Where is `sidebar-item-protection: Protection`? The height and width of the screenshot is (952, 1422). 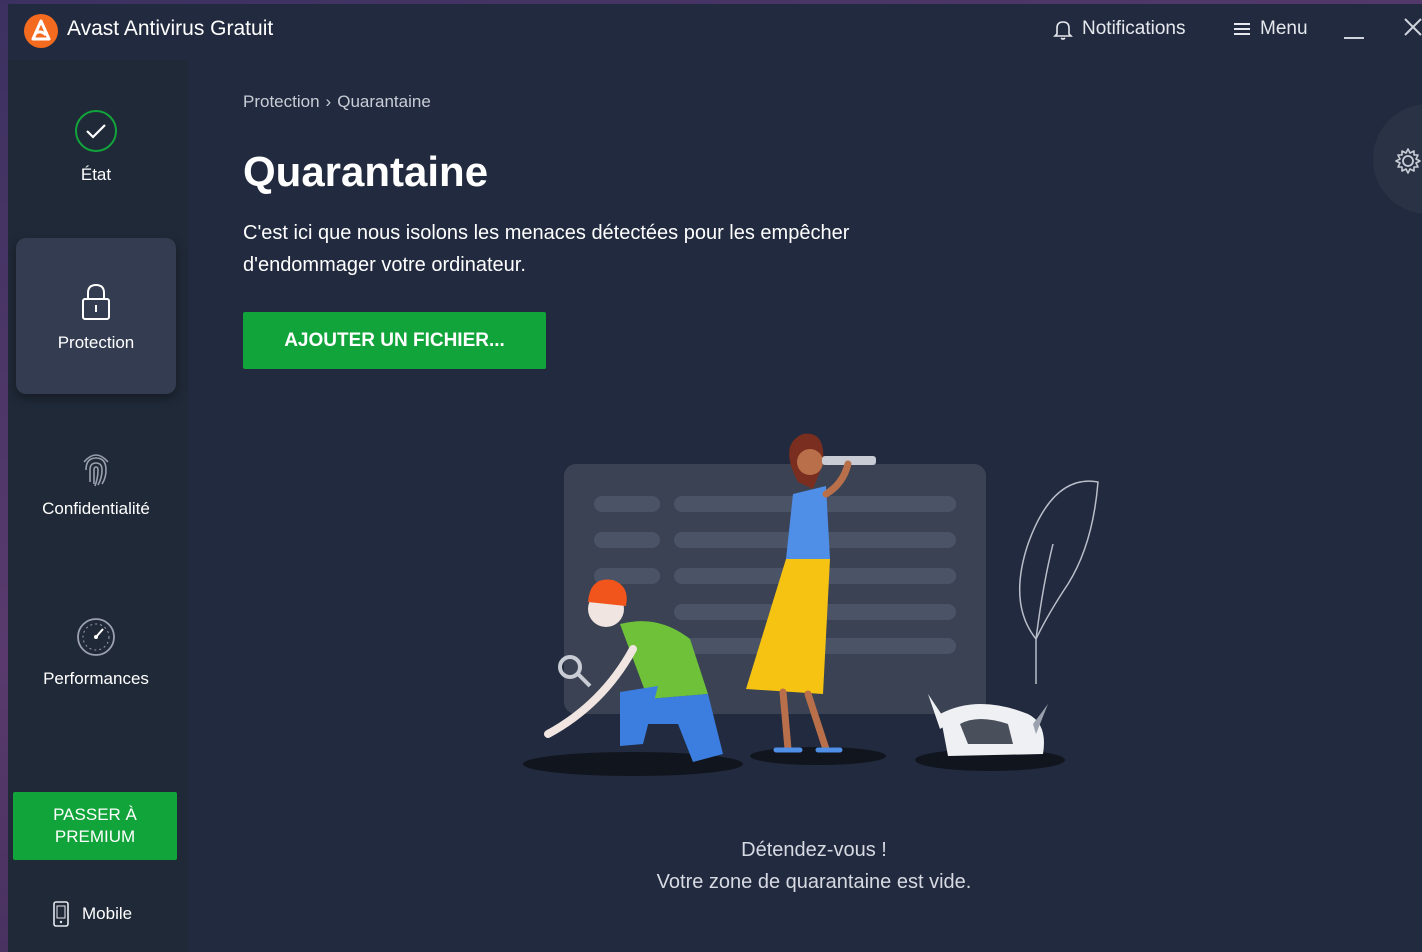
sidebar-item-protection: Protection is located at coordinates (96, 316).